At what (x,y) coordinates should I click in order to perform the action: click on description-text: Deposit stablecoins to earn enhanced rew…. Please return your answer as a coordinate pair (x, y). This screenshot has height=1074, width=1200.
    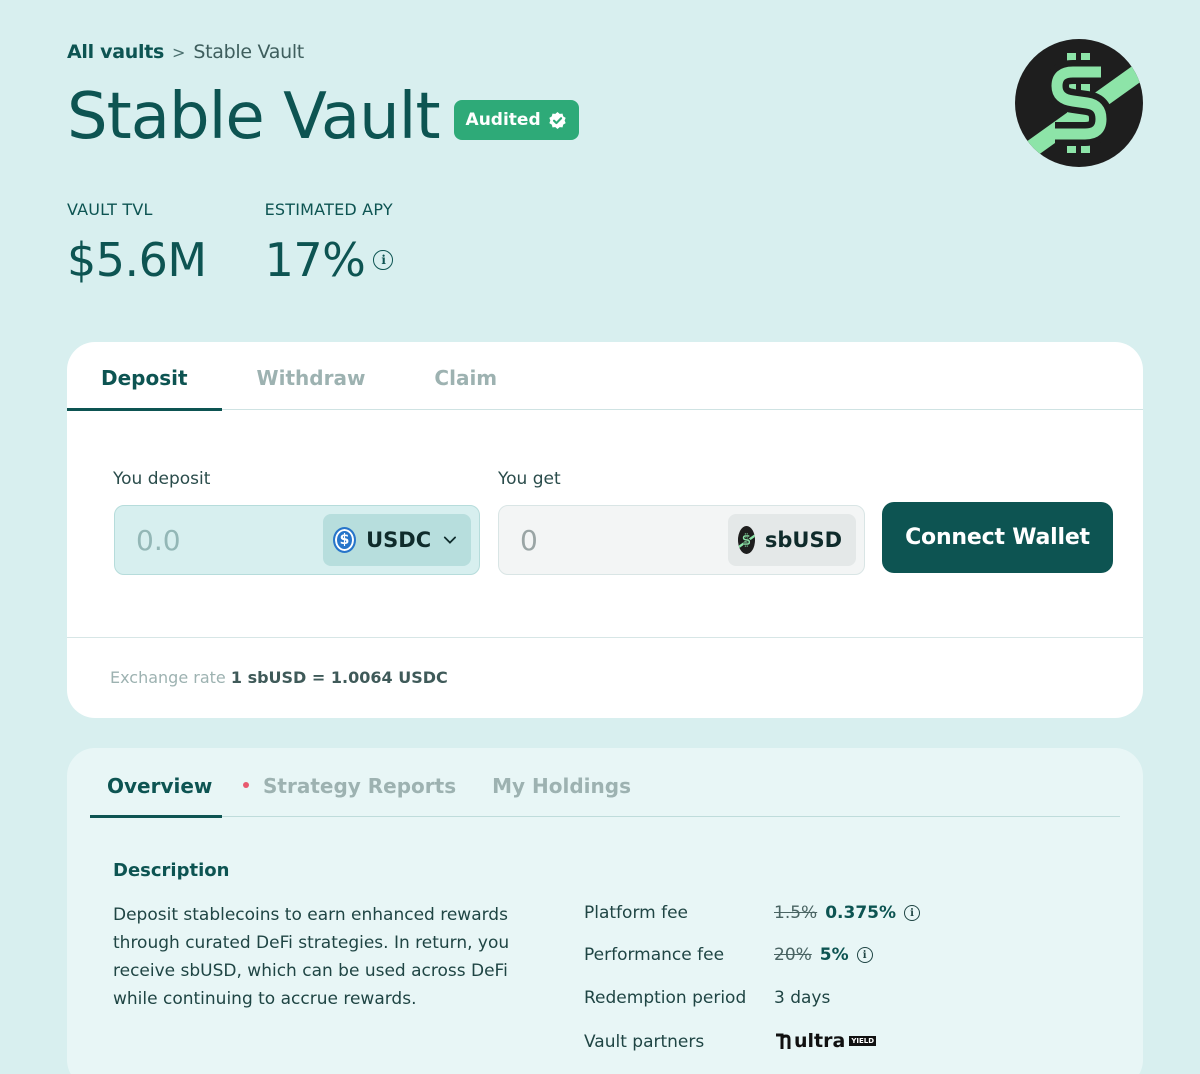
    Looking at the image, I should click on (311, 957).